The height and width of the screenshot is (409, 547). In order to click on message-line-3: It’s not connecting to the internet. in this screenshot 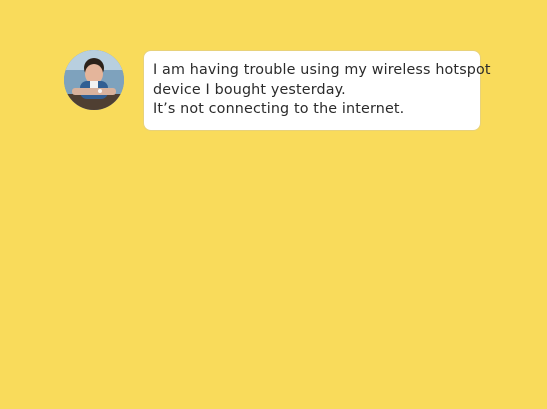, I will do `click(279, 109)`.